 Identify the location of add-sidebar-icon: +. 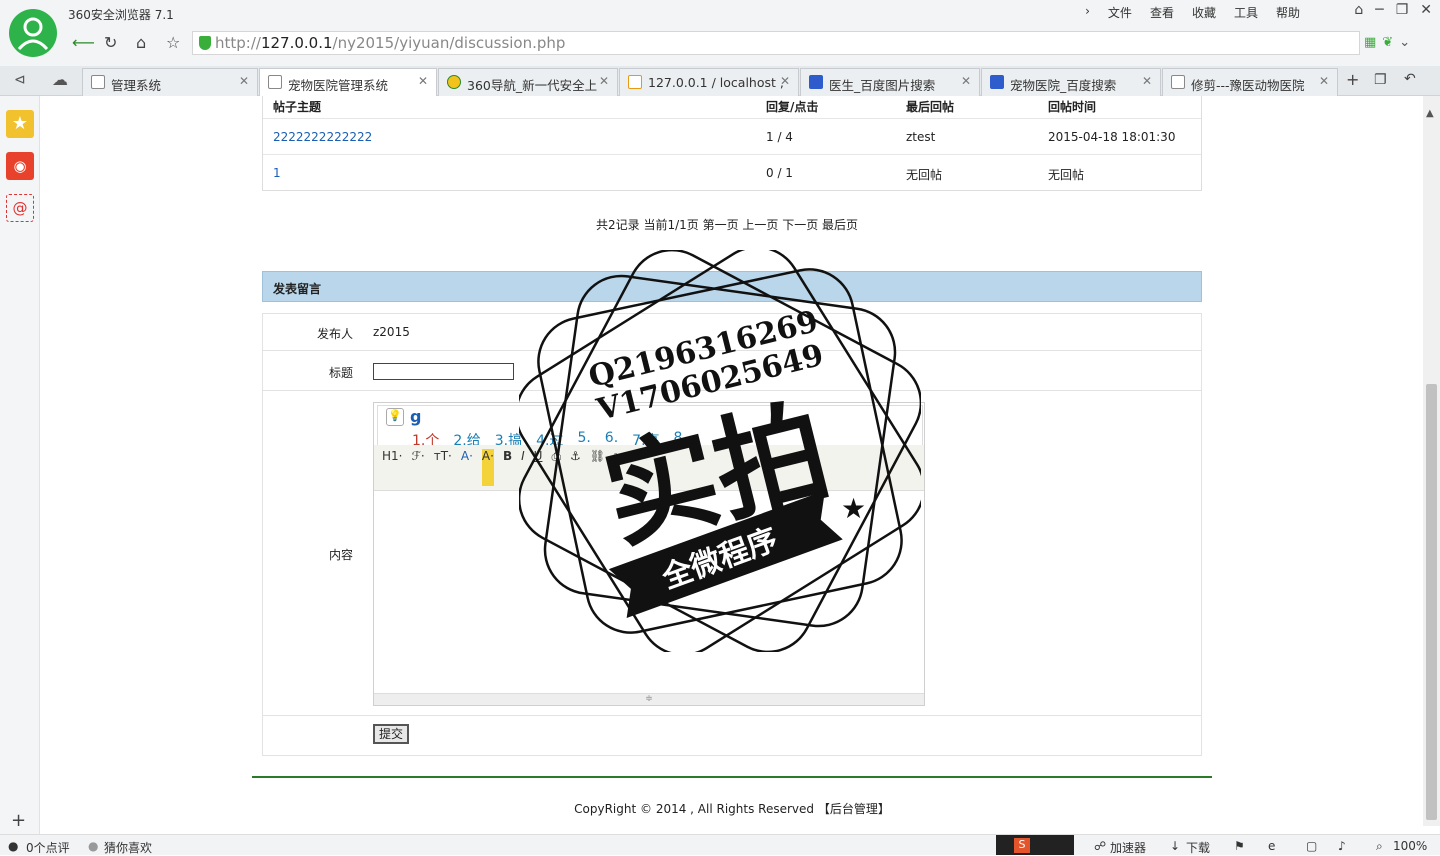
(18, 820).